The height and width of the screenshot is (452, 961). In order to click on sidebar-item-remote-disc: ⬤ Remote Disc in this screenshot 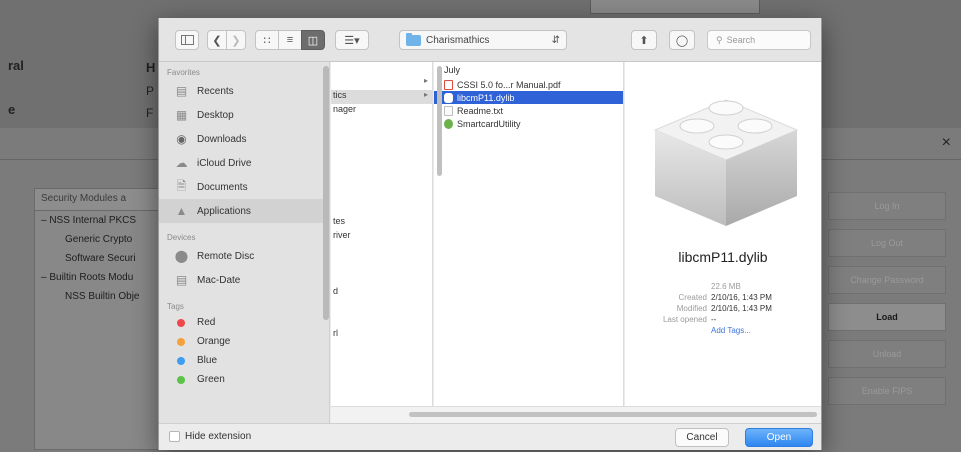, I will do `click(244, 256)`.